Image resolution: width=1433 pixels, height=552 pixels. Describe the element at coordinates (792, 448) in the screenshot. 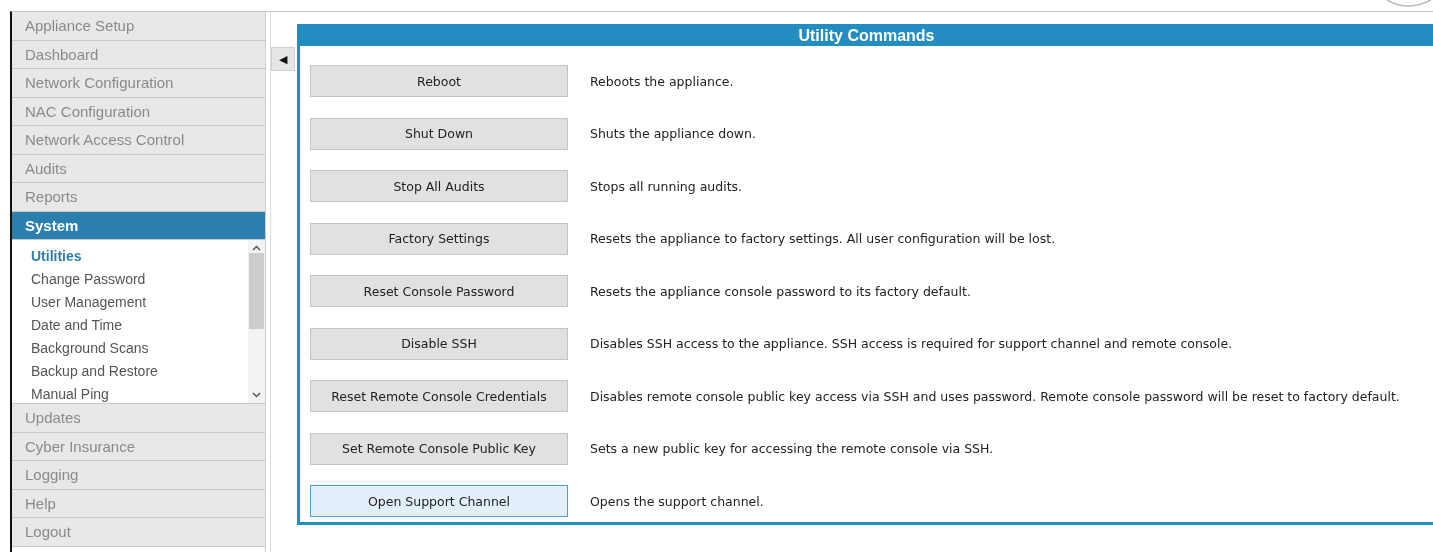

I see `command-description: Sets a new public key for accessing the remote console via SSH.` at that location.